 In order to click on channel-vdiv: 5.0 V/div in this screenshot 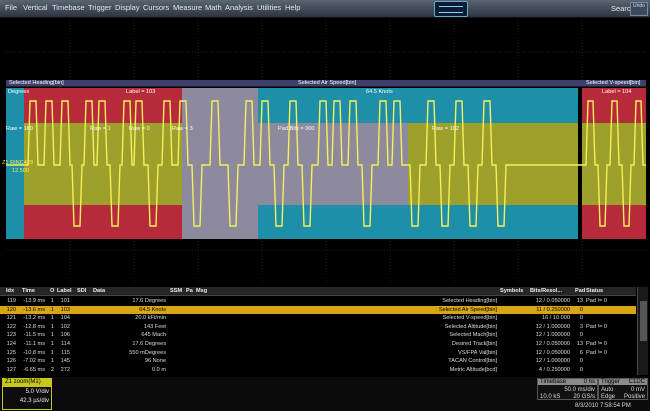, I will do `click(37, 392)`.